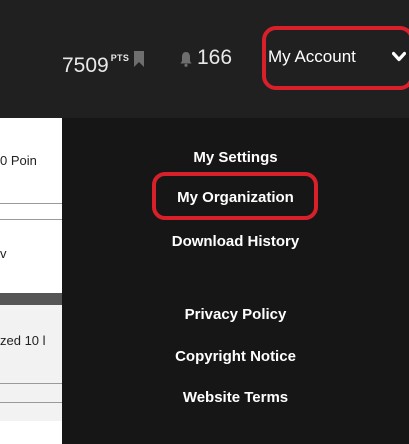 The image size is (409, 444). I want to click on menu-item-download-history: Download History, so click(235, 242).